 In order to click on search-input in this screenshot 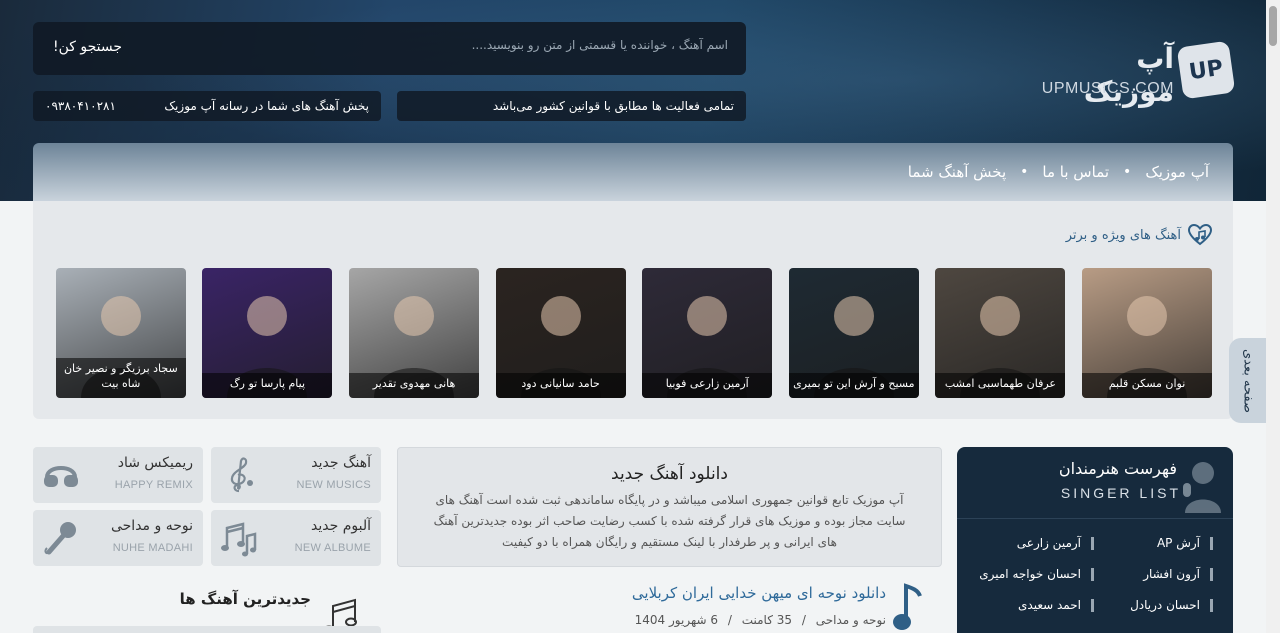, I will do `click(448, 45)`.